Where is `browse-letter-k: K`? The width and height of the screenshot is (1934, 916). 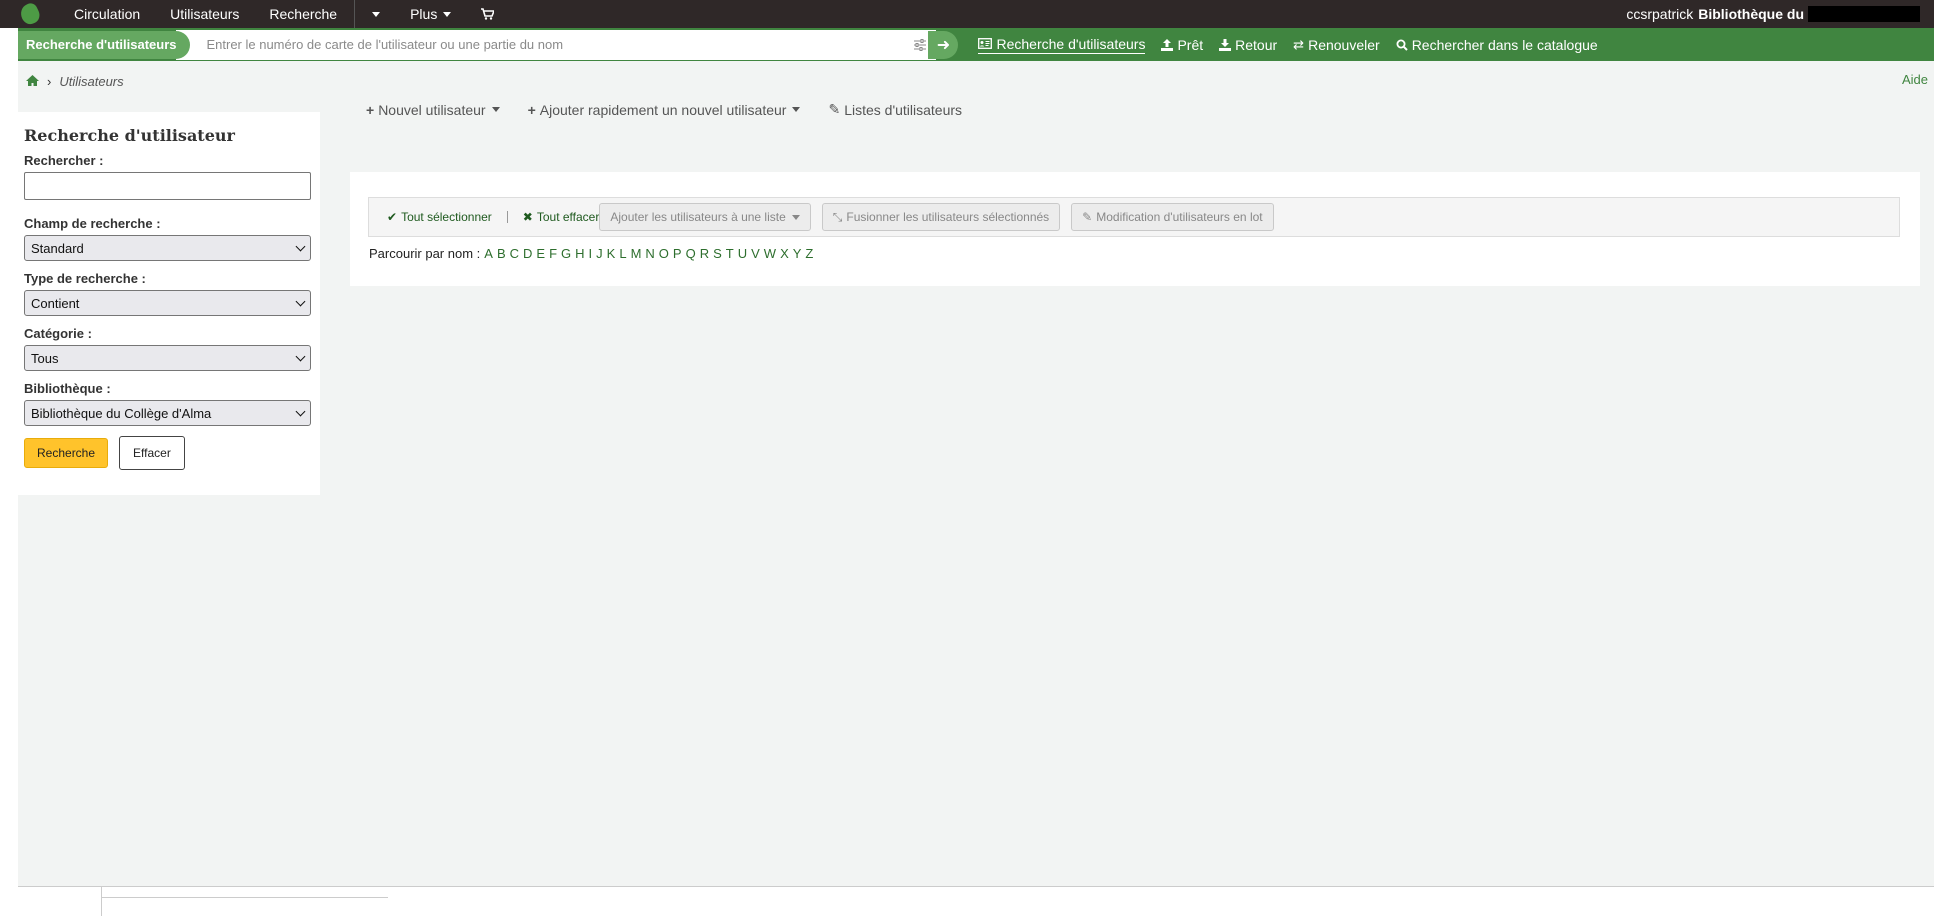
browse-letter-k: K is located at coordinates (611, 253).